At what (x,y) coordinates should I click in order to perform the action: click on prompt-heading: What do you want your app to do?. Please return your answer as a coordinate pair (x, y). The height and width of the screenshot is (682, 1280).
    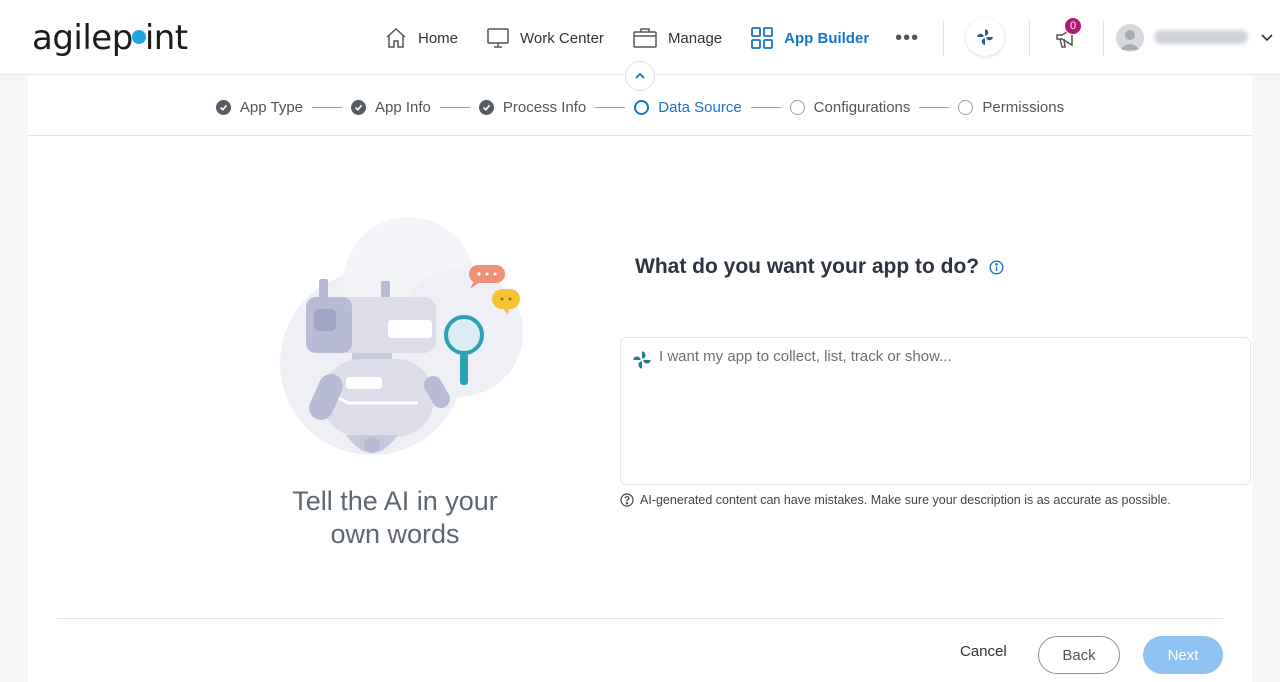
    Looking at the image, I should click on (819, 267).